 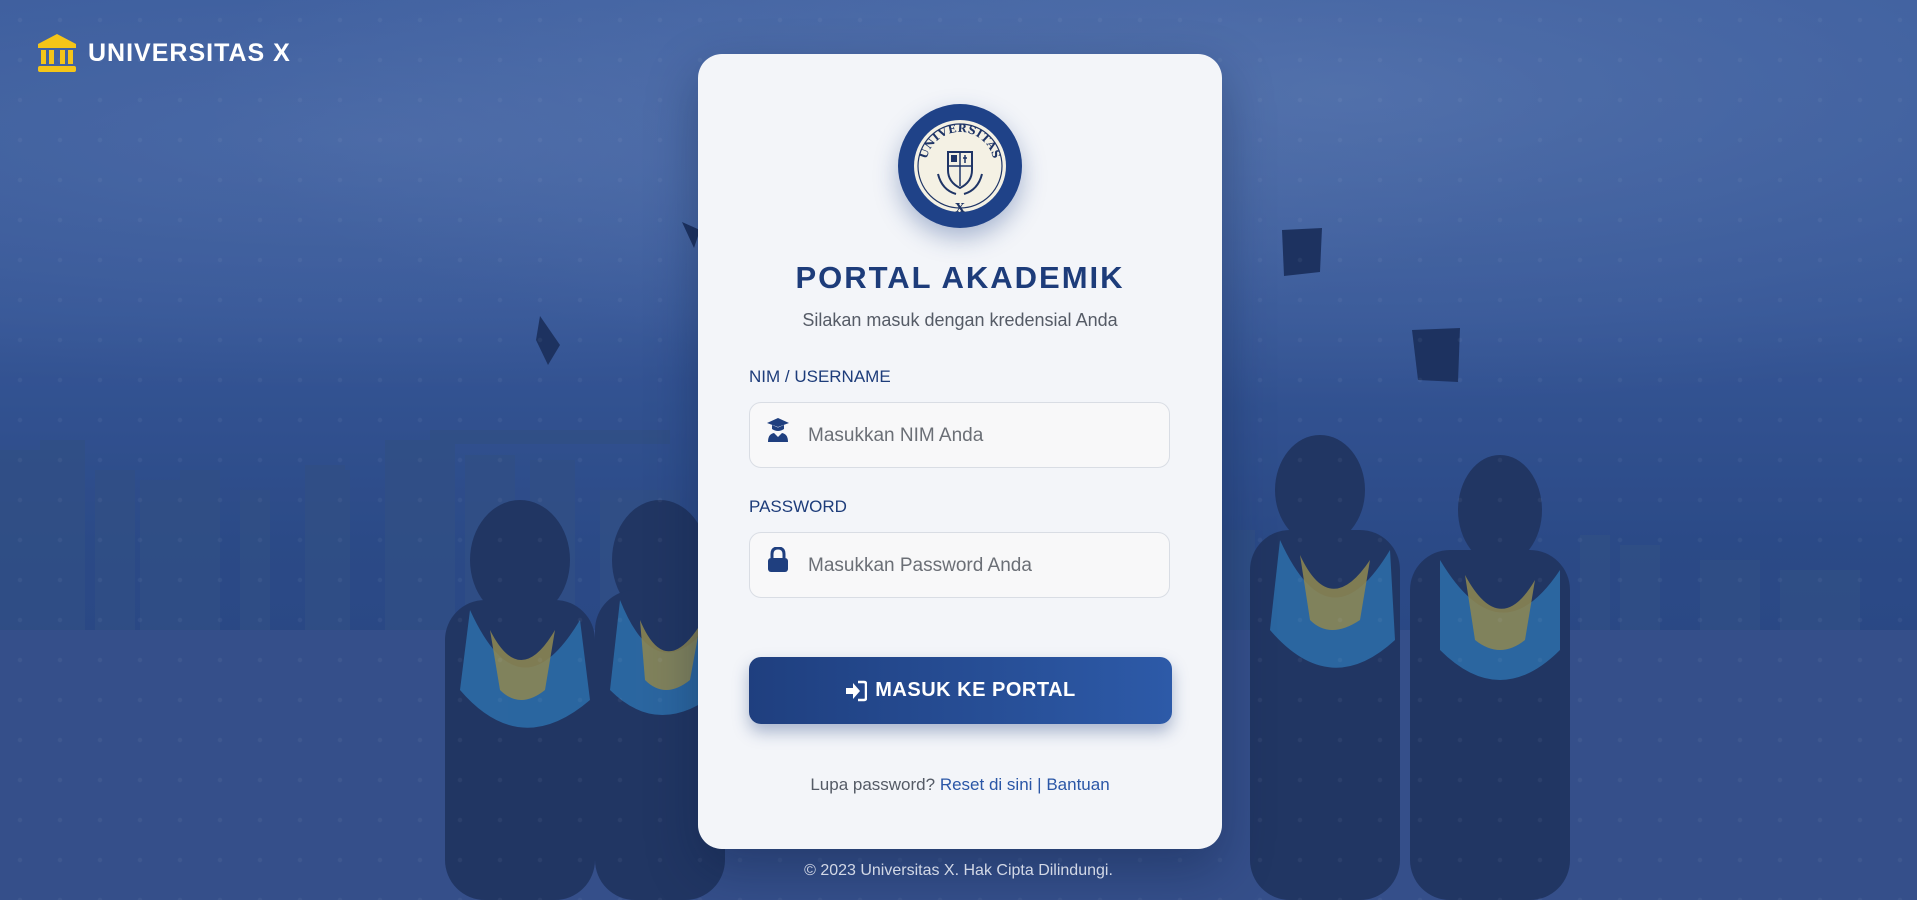 I want to click on page-subtitle: Silakan masuk dengan kredensial Anda, so click(x=960, y=320).